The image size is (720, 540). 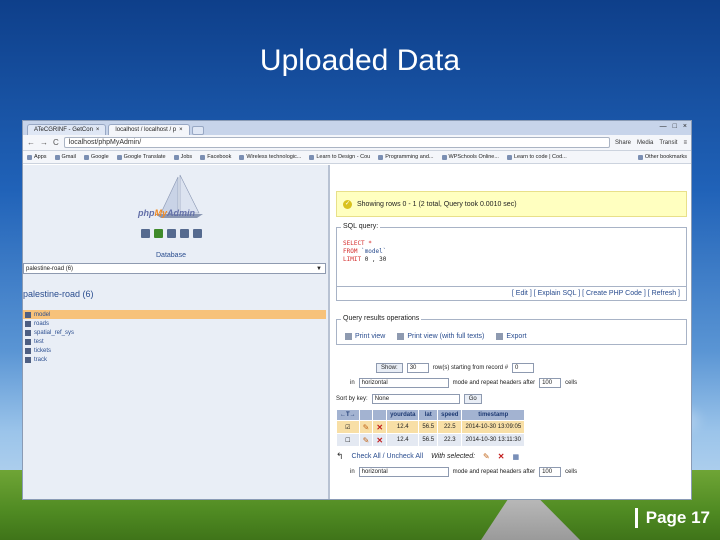 What do you see at coordinates (197, 233) in the screenshot?
I see `help-icon` at bounding box center [197, 233].